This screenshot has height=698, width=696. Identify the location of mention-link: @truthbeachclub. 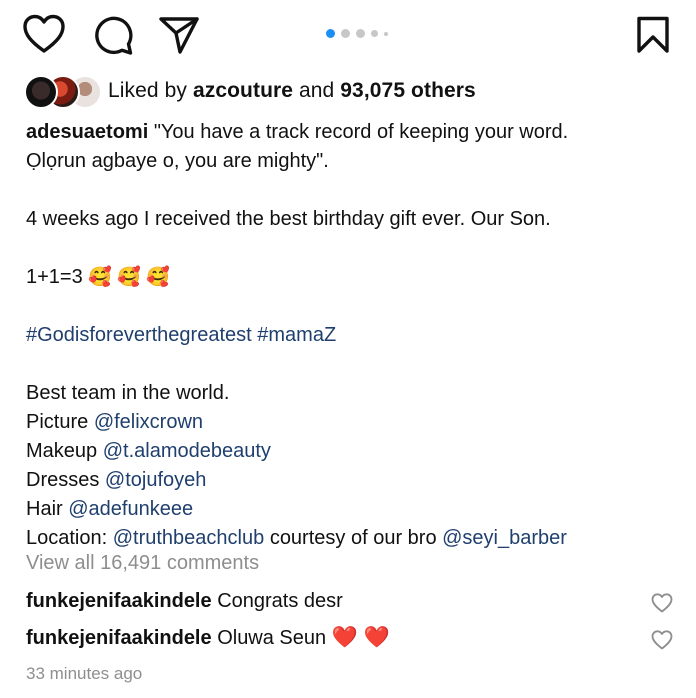
(189, 538).